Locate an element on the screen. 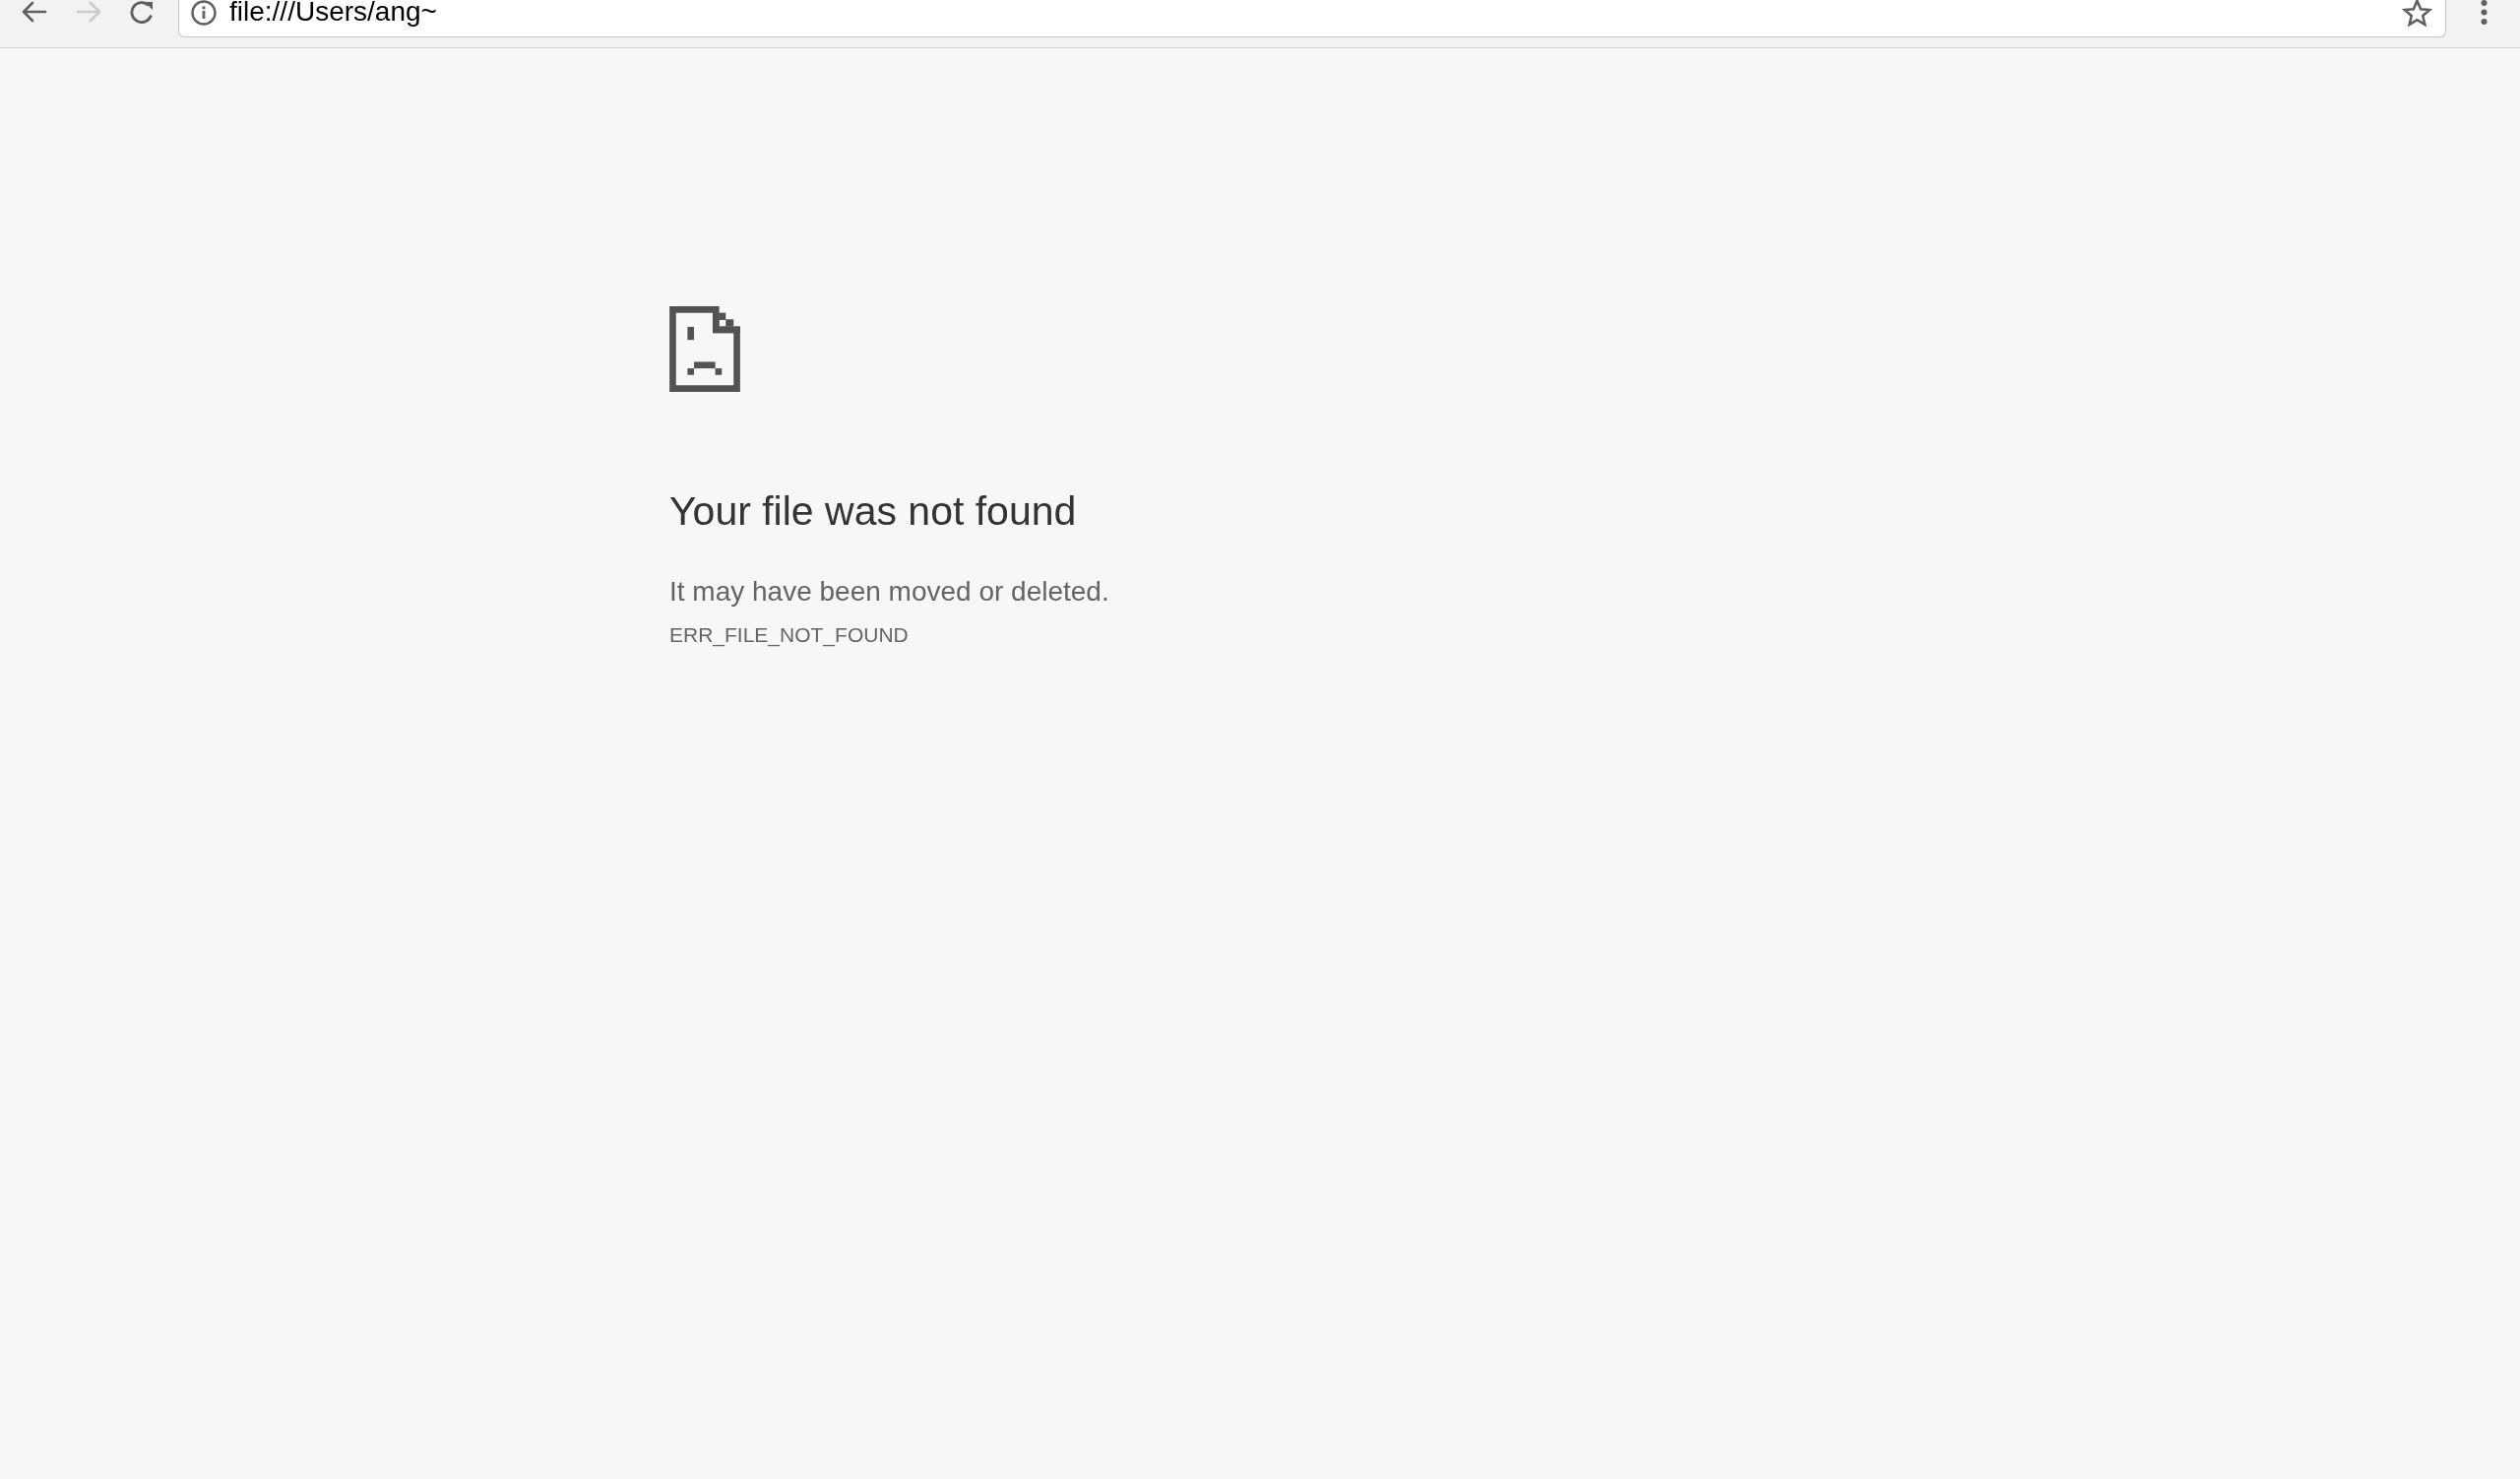 This screenshot has width=2520, height=1479. error-heading: Your file was not found is located at coordinates (873, 512).